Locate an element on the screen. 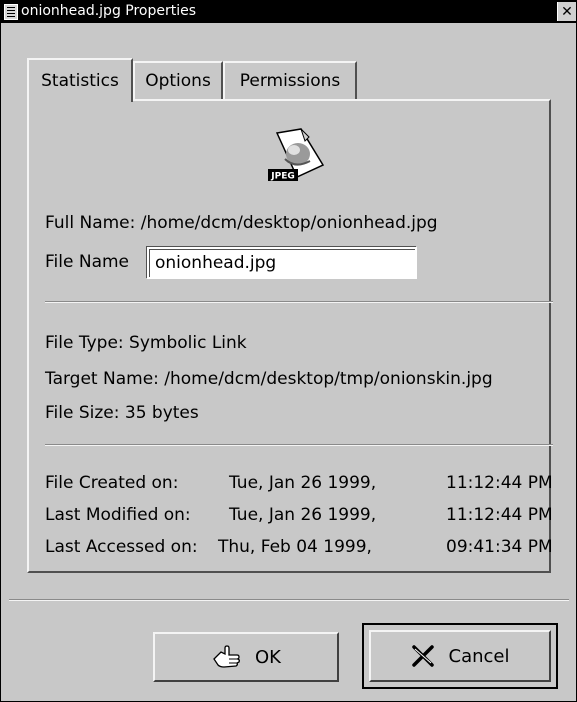 The image size is (577, 702). cancel-button: Cancel is located at coordinates (460, 656).